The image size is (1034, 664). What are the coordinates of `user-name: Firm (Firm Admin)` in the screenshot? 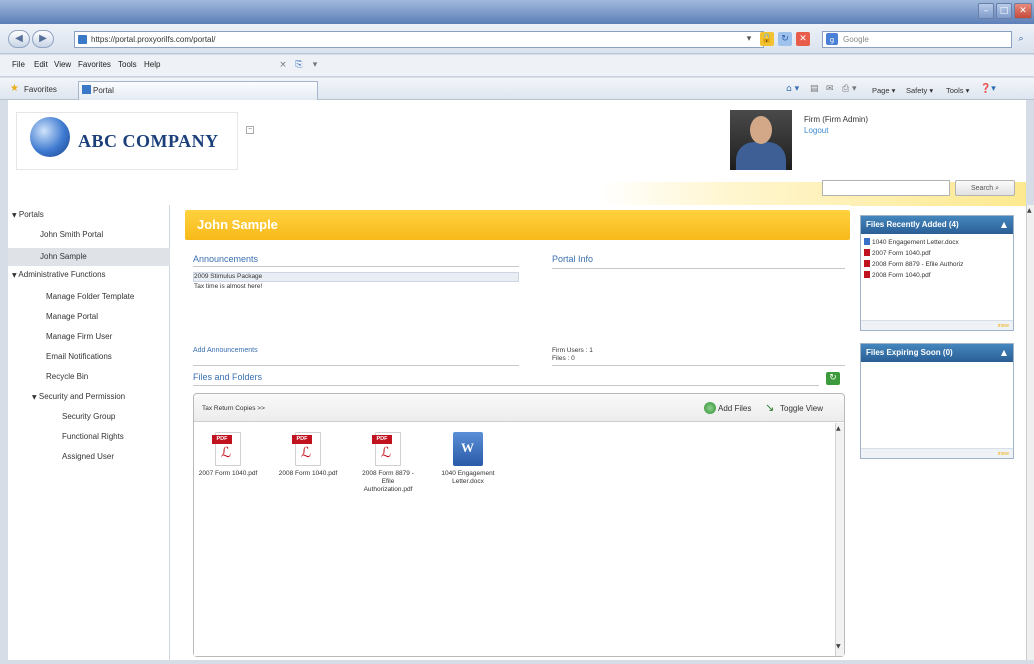 It's located at (836, 119).